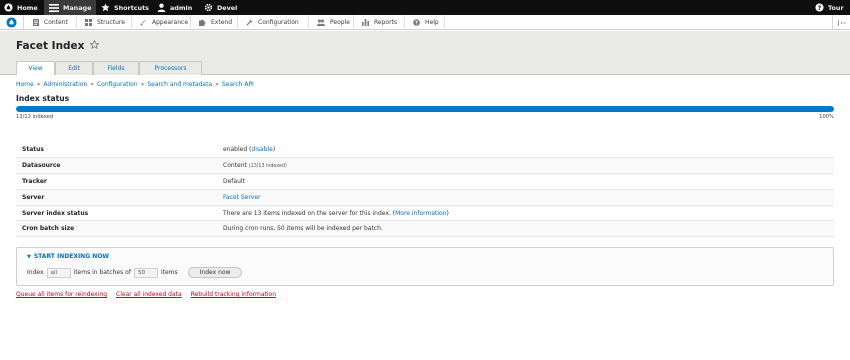 Image resolution: width=850 pixels, height=360 pixels. I want to click on datasource-note: (13/13 indexed), so click(267, 167).